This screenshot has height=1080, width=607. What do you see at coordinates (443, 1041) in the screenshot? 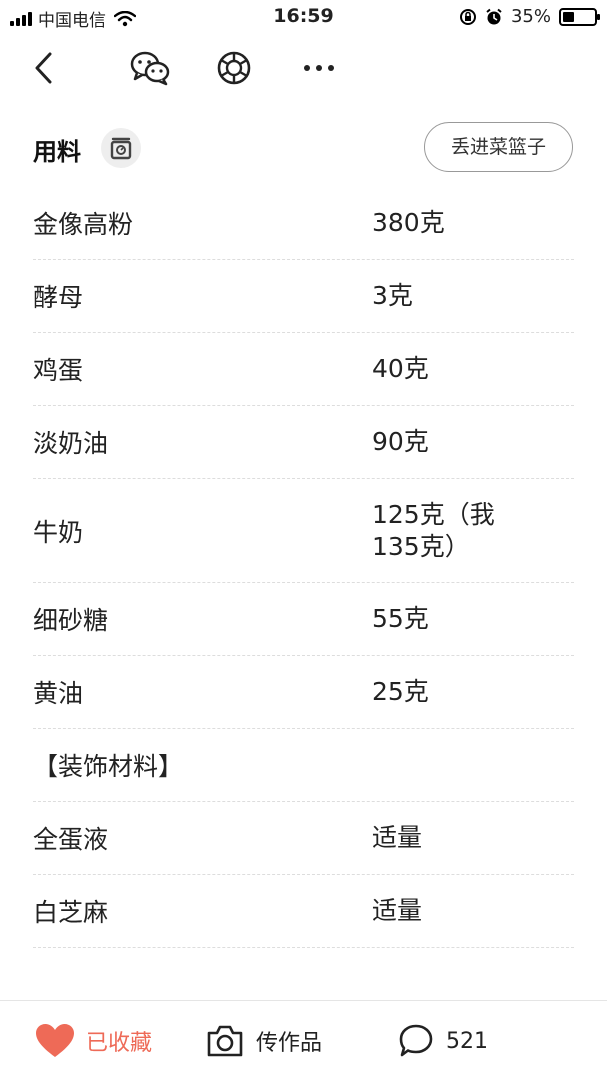
I see `comments-button: 521` at bounding box center [443, 1041].